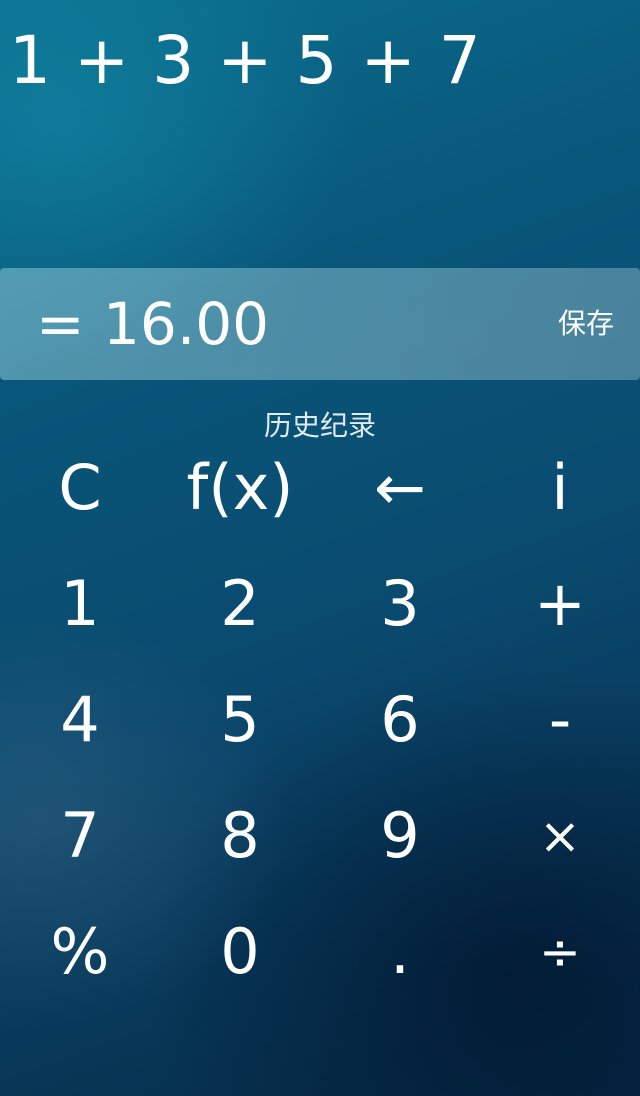  What do you see at coordinates (400, 836) in the screenshot?
I see `digit-9-button: 9` at bounding box center [400, 836].